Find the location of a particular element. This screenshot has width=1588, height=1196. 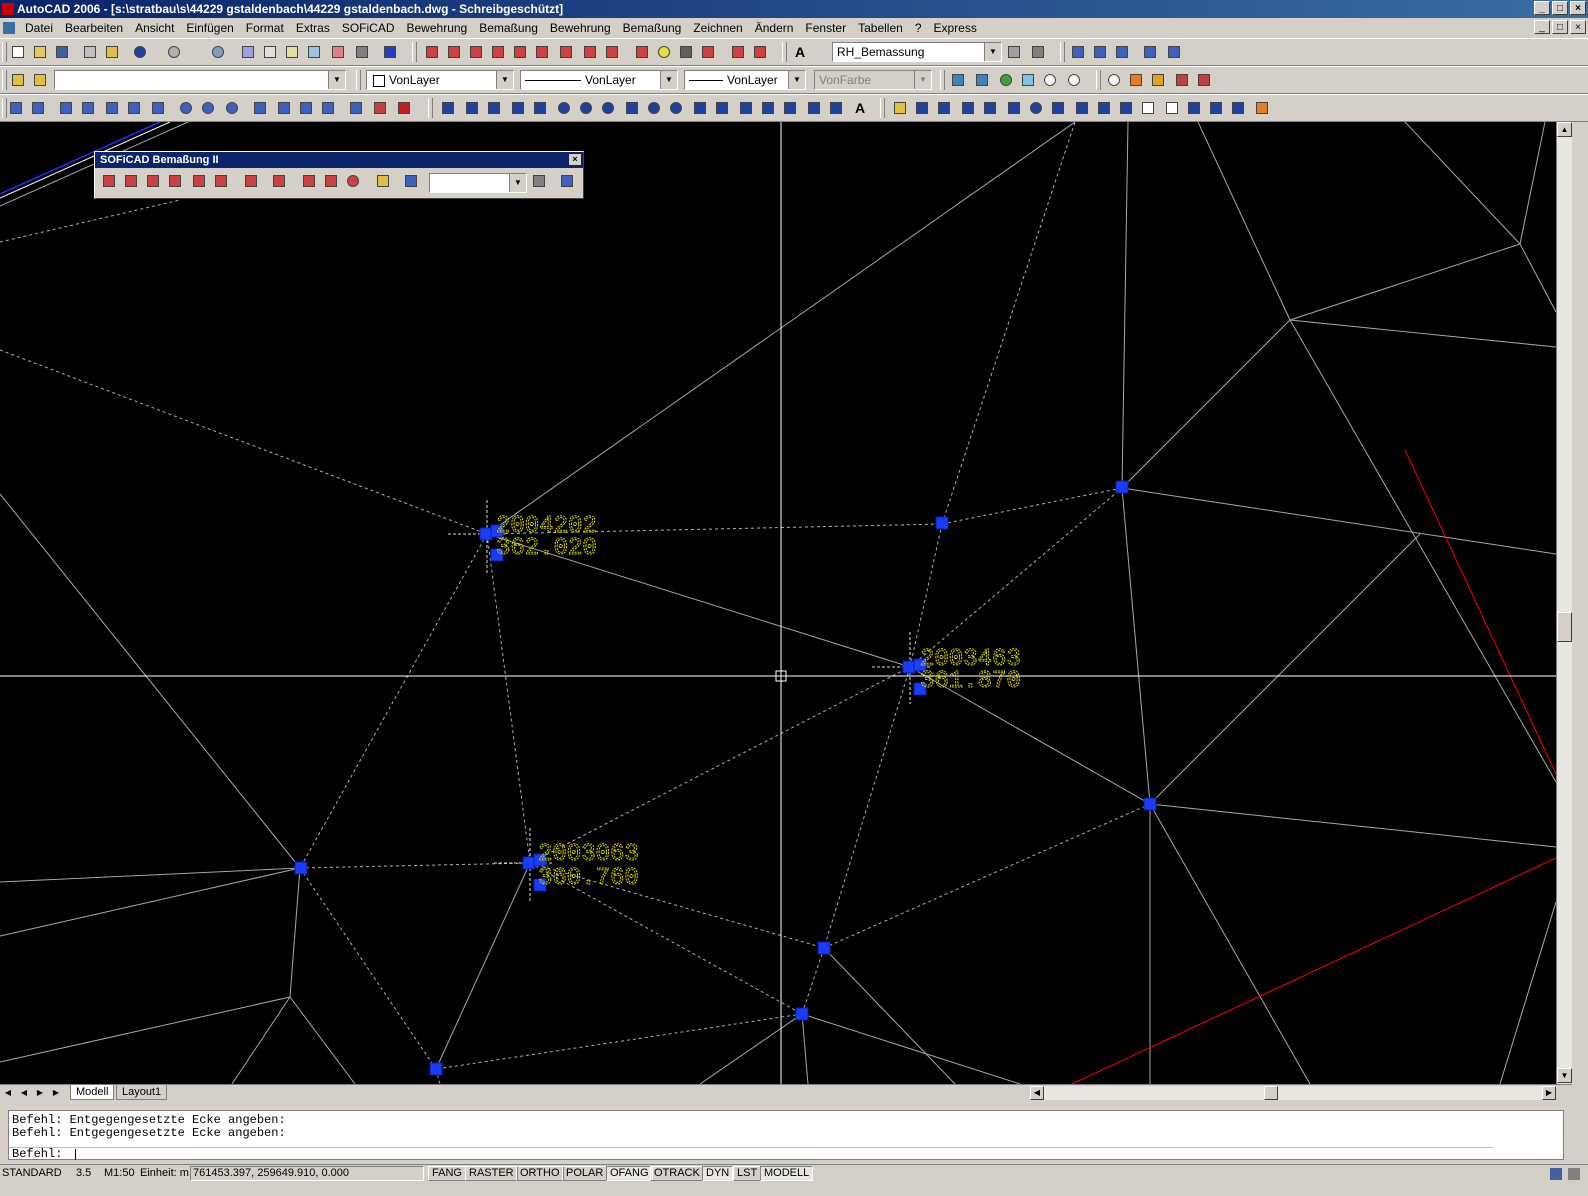

erase-icon is located at coordinates (900, 108).